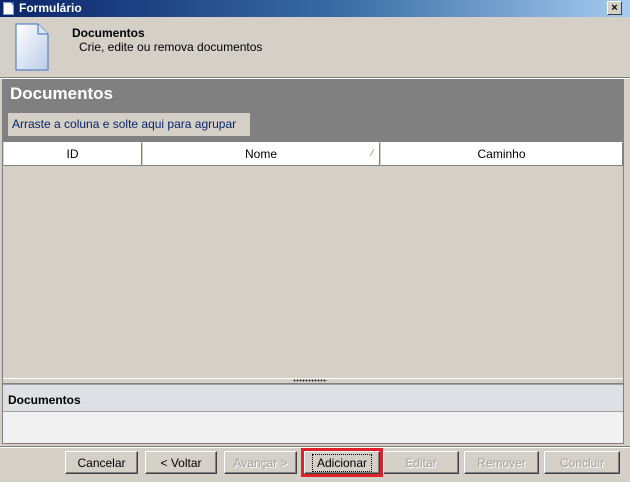  What do you see at coordinates (50, 8) in the screenshot?
I see `window-title: Formulário` at bounding box center [50, 8].